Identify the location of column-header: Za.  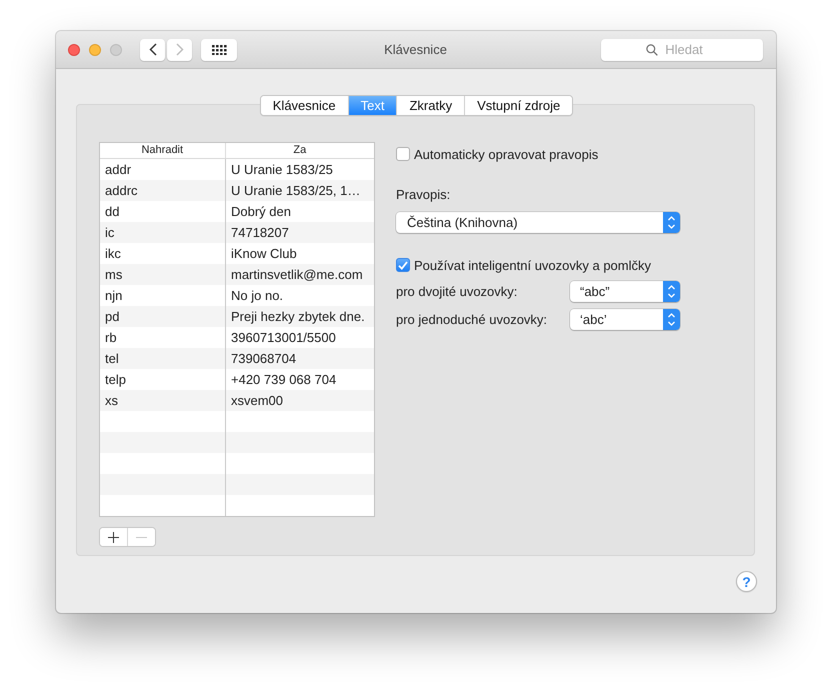
(299, 150).